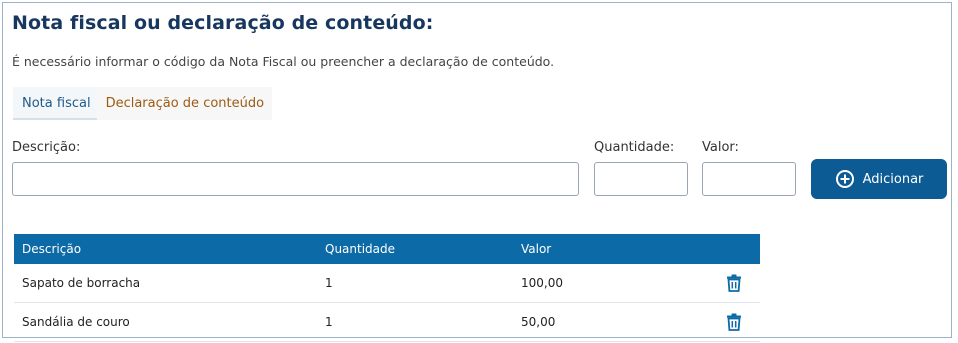 The height and width of the screenshot is (343, 958). What do you see at coordinates (387, 322) in the screenshot?
I see `table-row: Sandália de couro 1 50,00` at bounding box center [387, 322].